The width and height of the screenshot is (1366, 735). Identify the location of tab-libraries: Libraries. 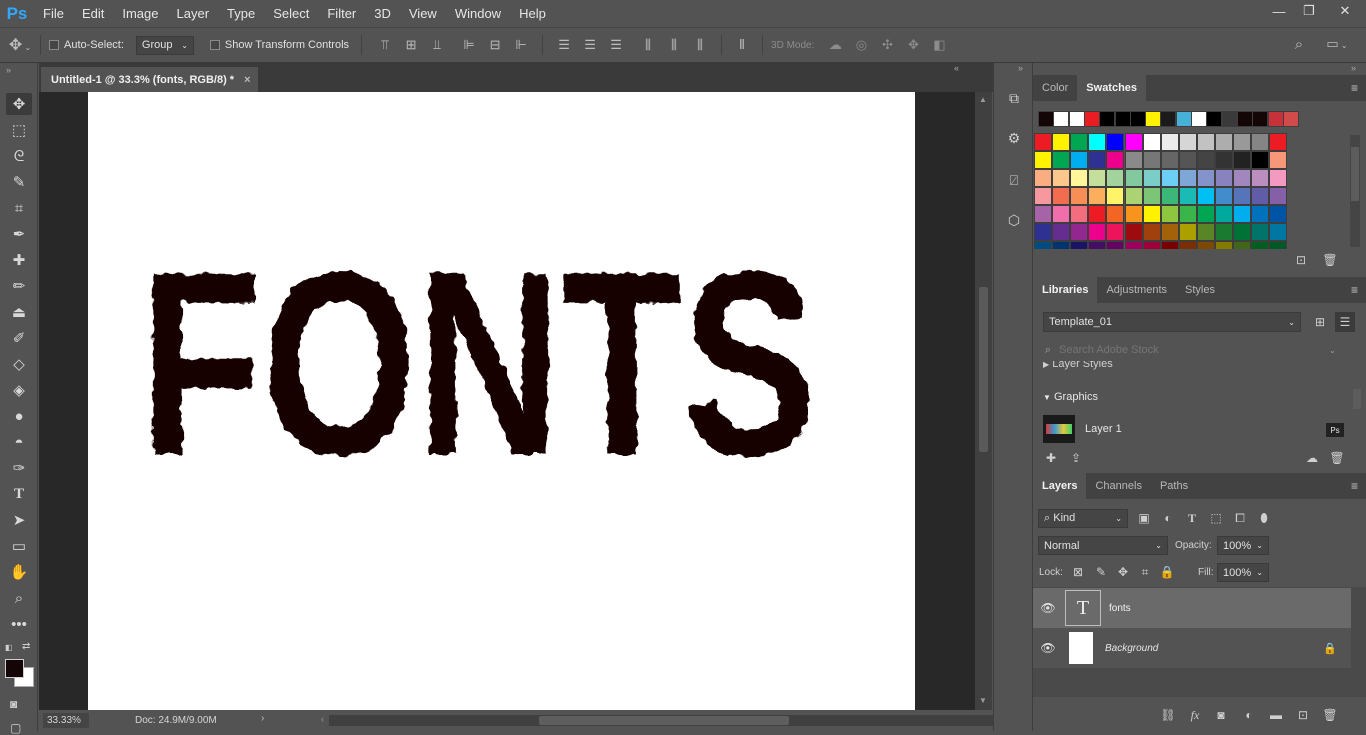
(1065, 290).